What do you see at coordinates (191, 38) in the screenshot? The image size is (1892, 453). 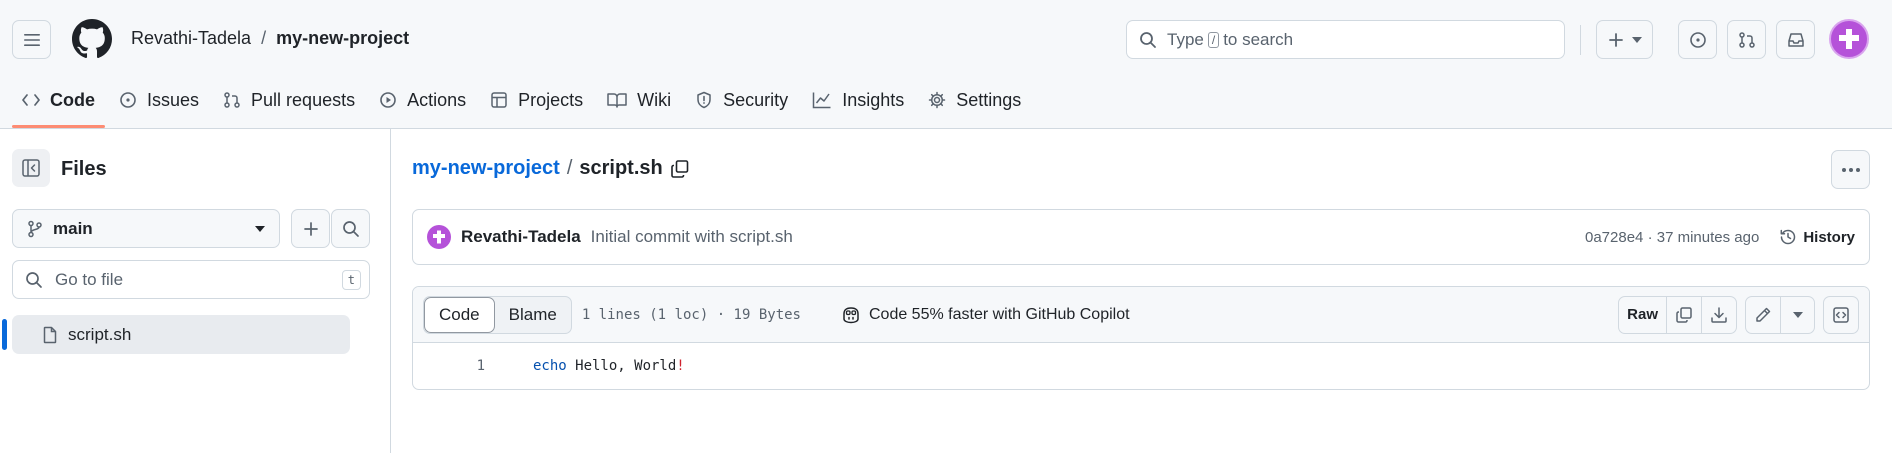 I see `owner-link: Revathi-Tadela` at bounding box center [191, 38].